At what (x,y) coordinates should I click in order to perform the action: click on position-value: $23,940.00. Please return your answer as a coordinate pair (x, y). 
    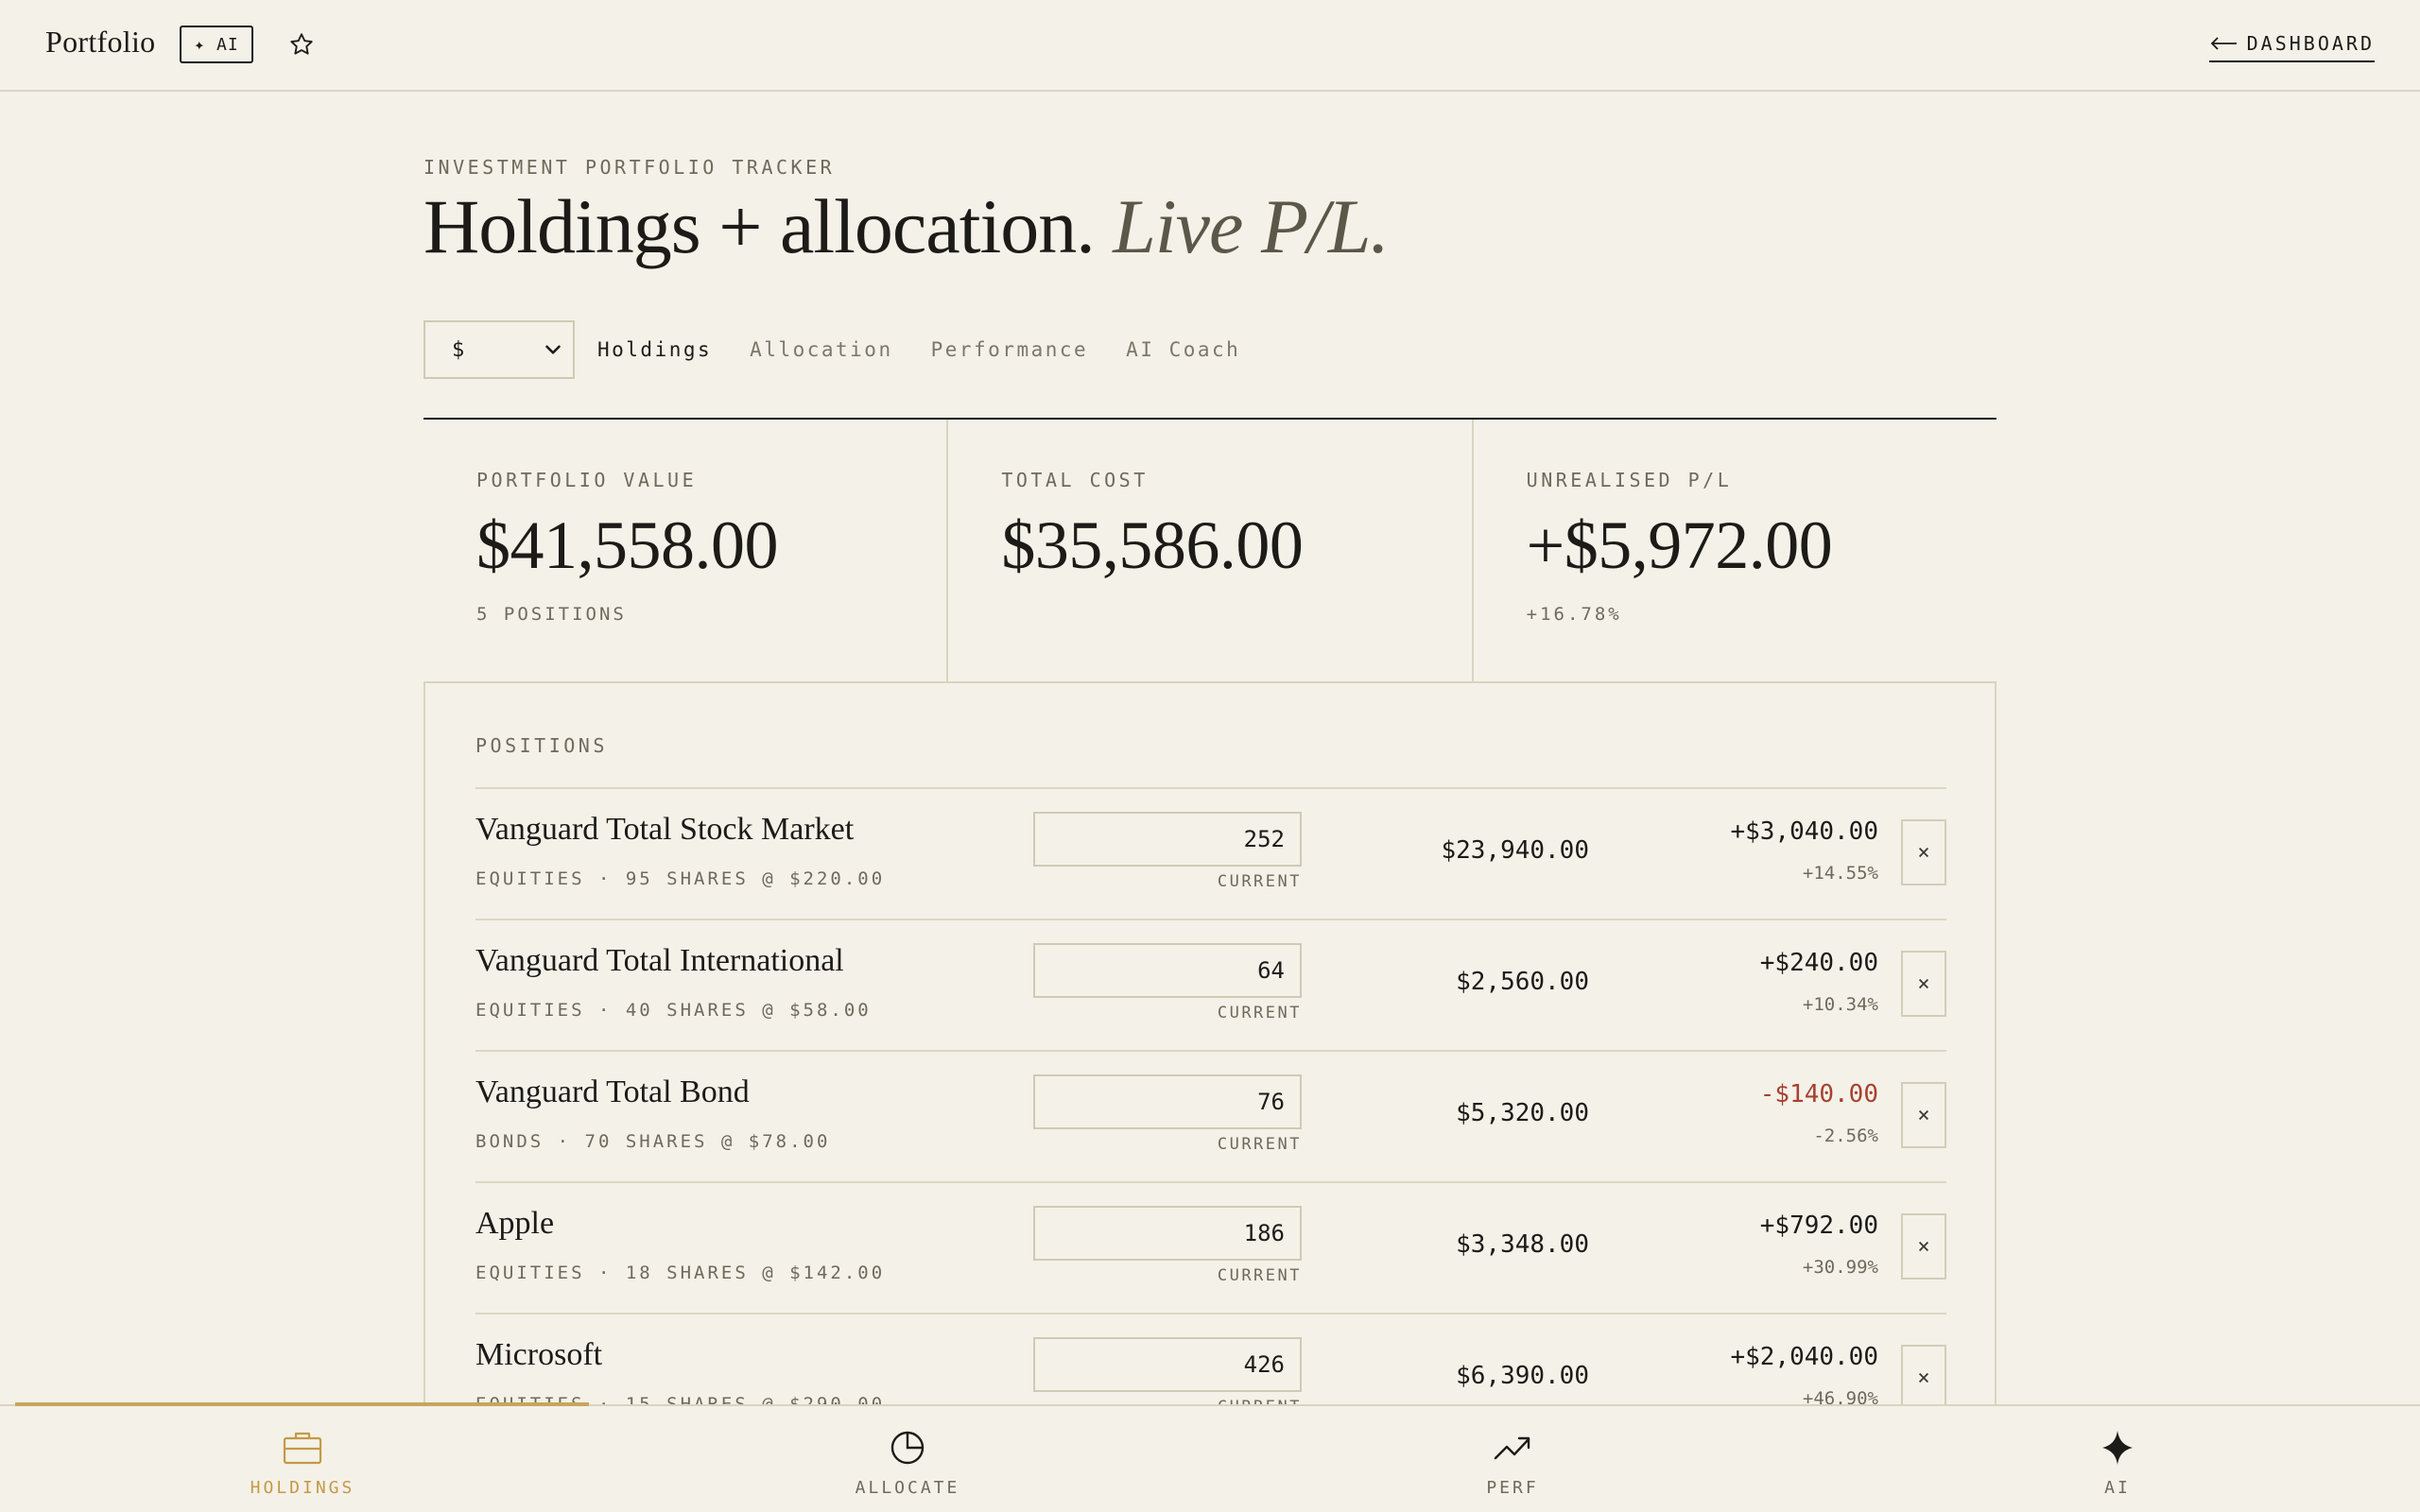
    Looking at the image, I should click on (1515, 850).